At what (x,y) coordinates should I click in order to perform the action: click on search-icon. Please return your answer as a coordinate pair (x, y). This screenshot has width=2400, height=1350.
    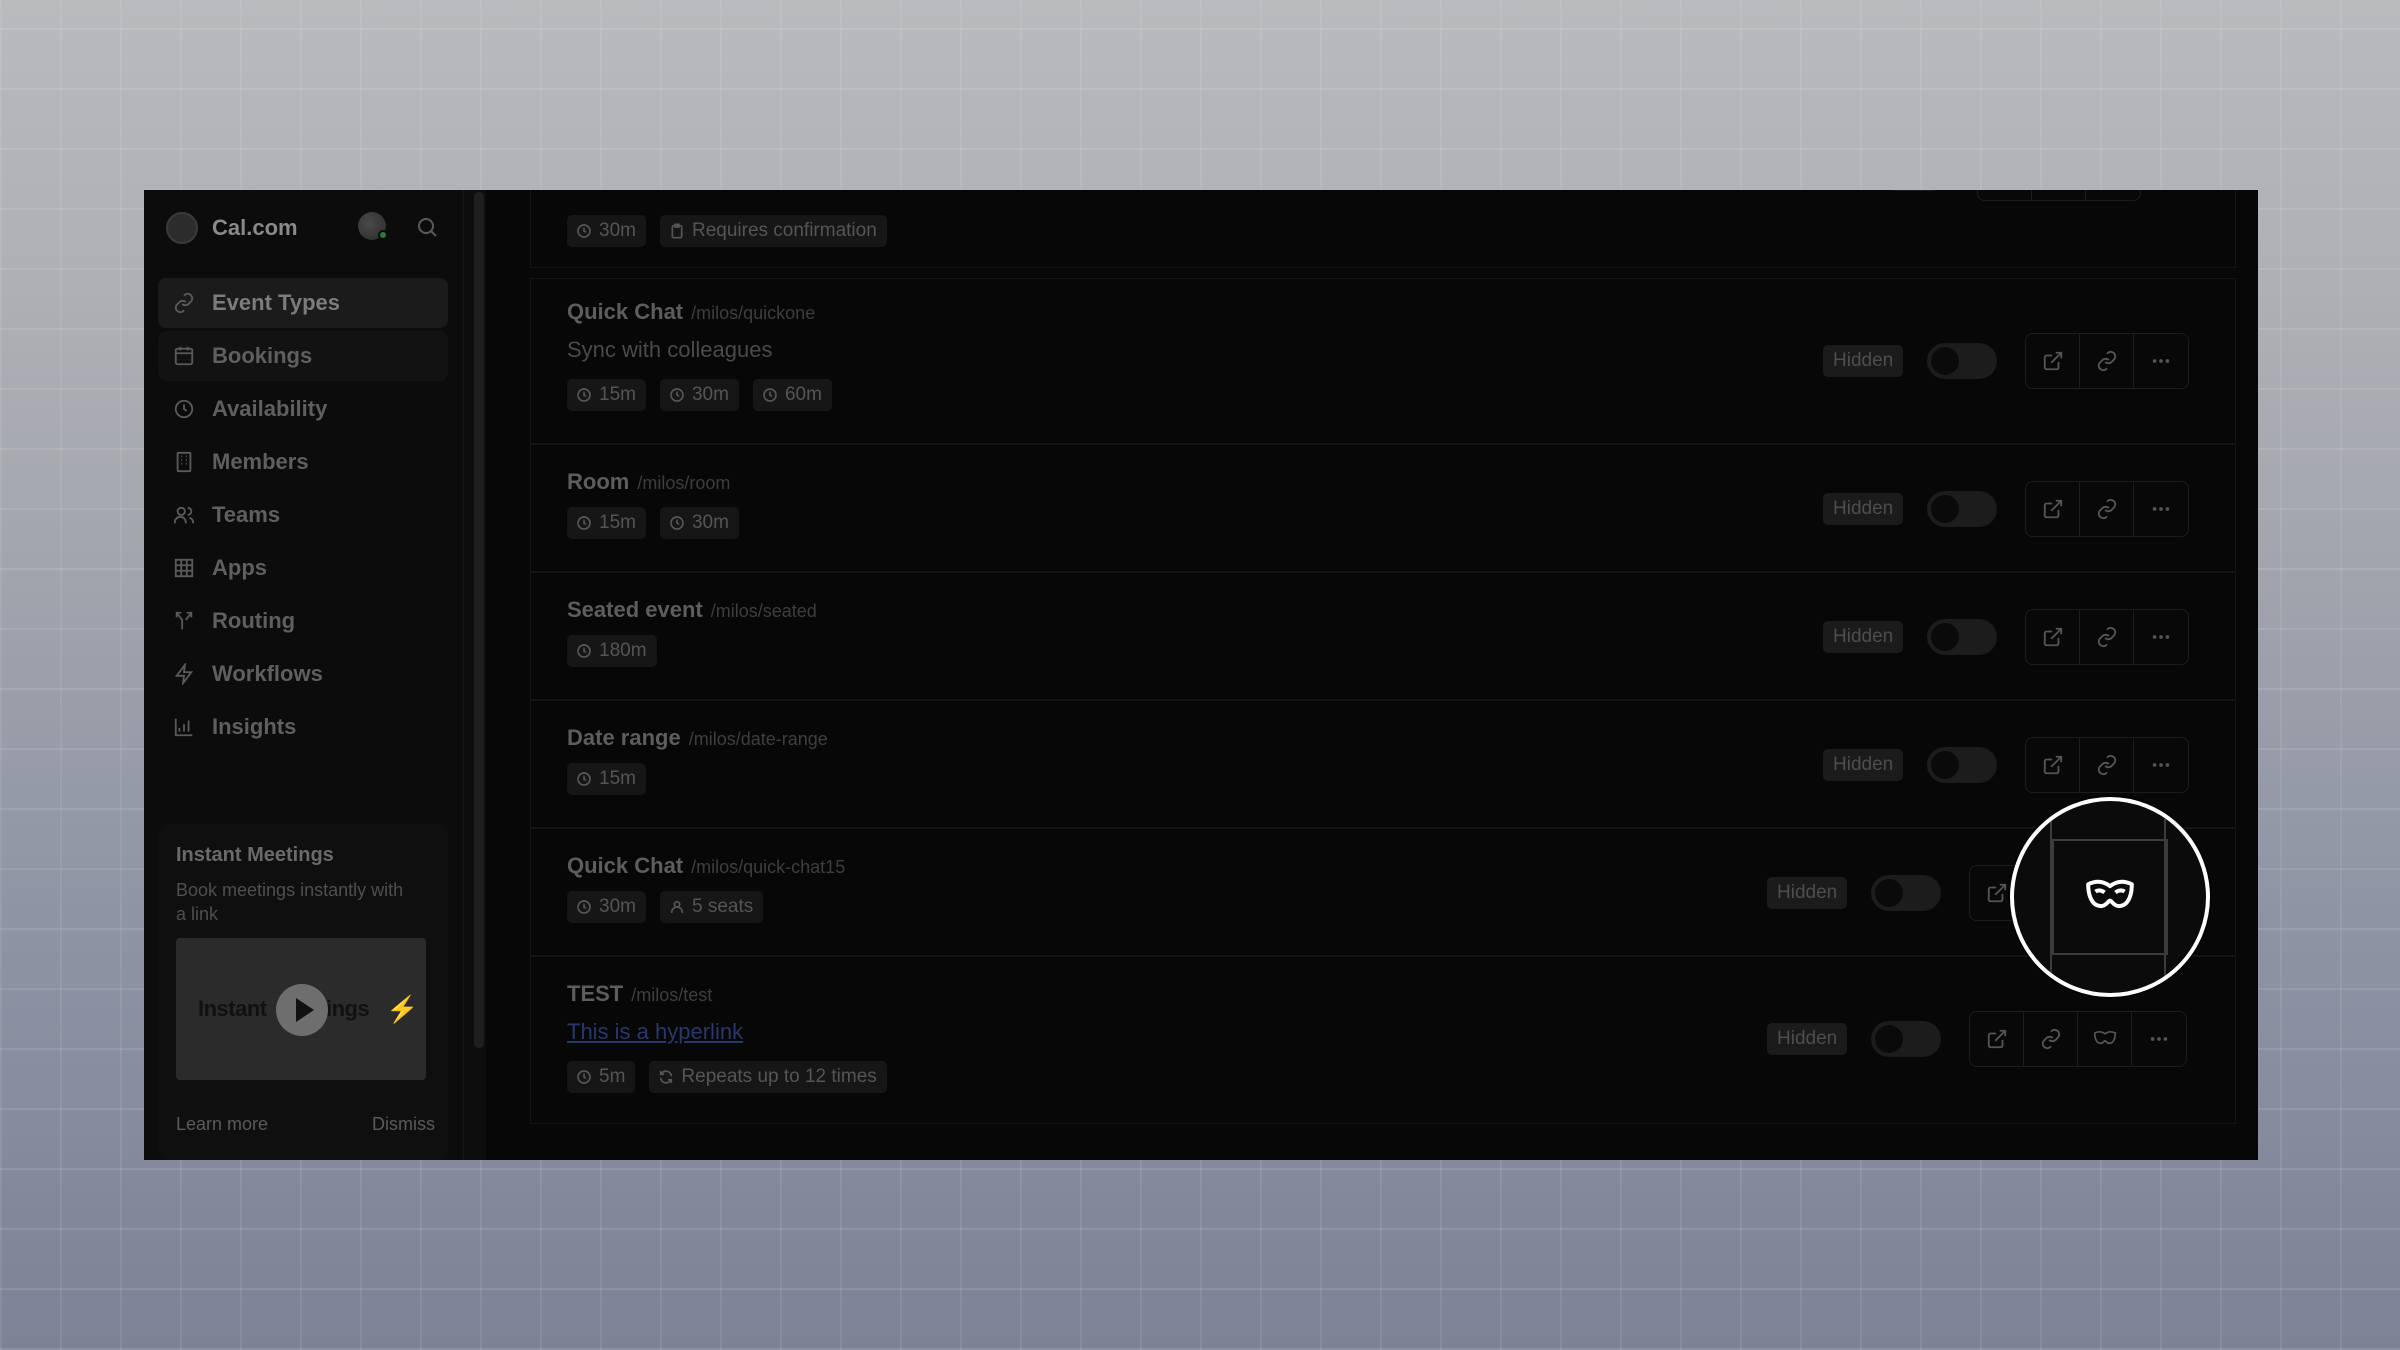
    Looking at the image, I should click on (427, 227).